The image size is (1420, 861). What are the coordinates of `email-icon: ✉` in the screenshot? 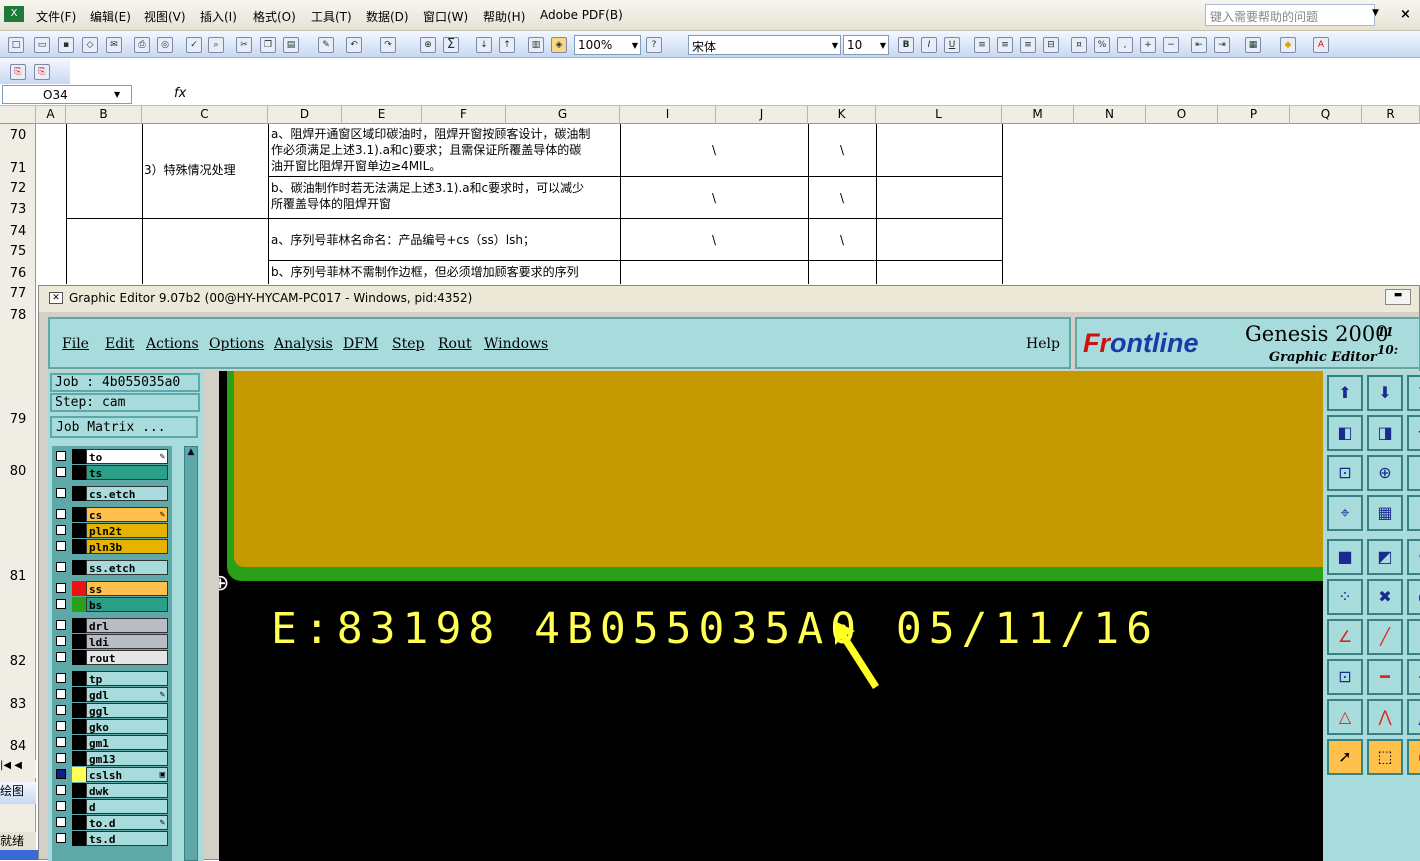 It's located at (114, 45).